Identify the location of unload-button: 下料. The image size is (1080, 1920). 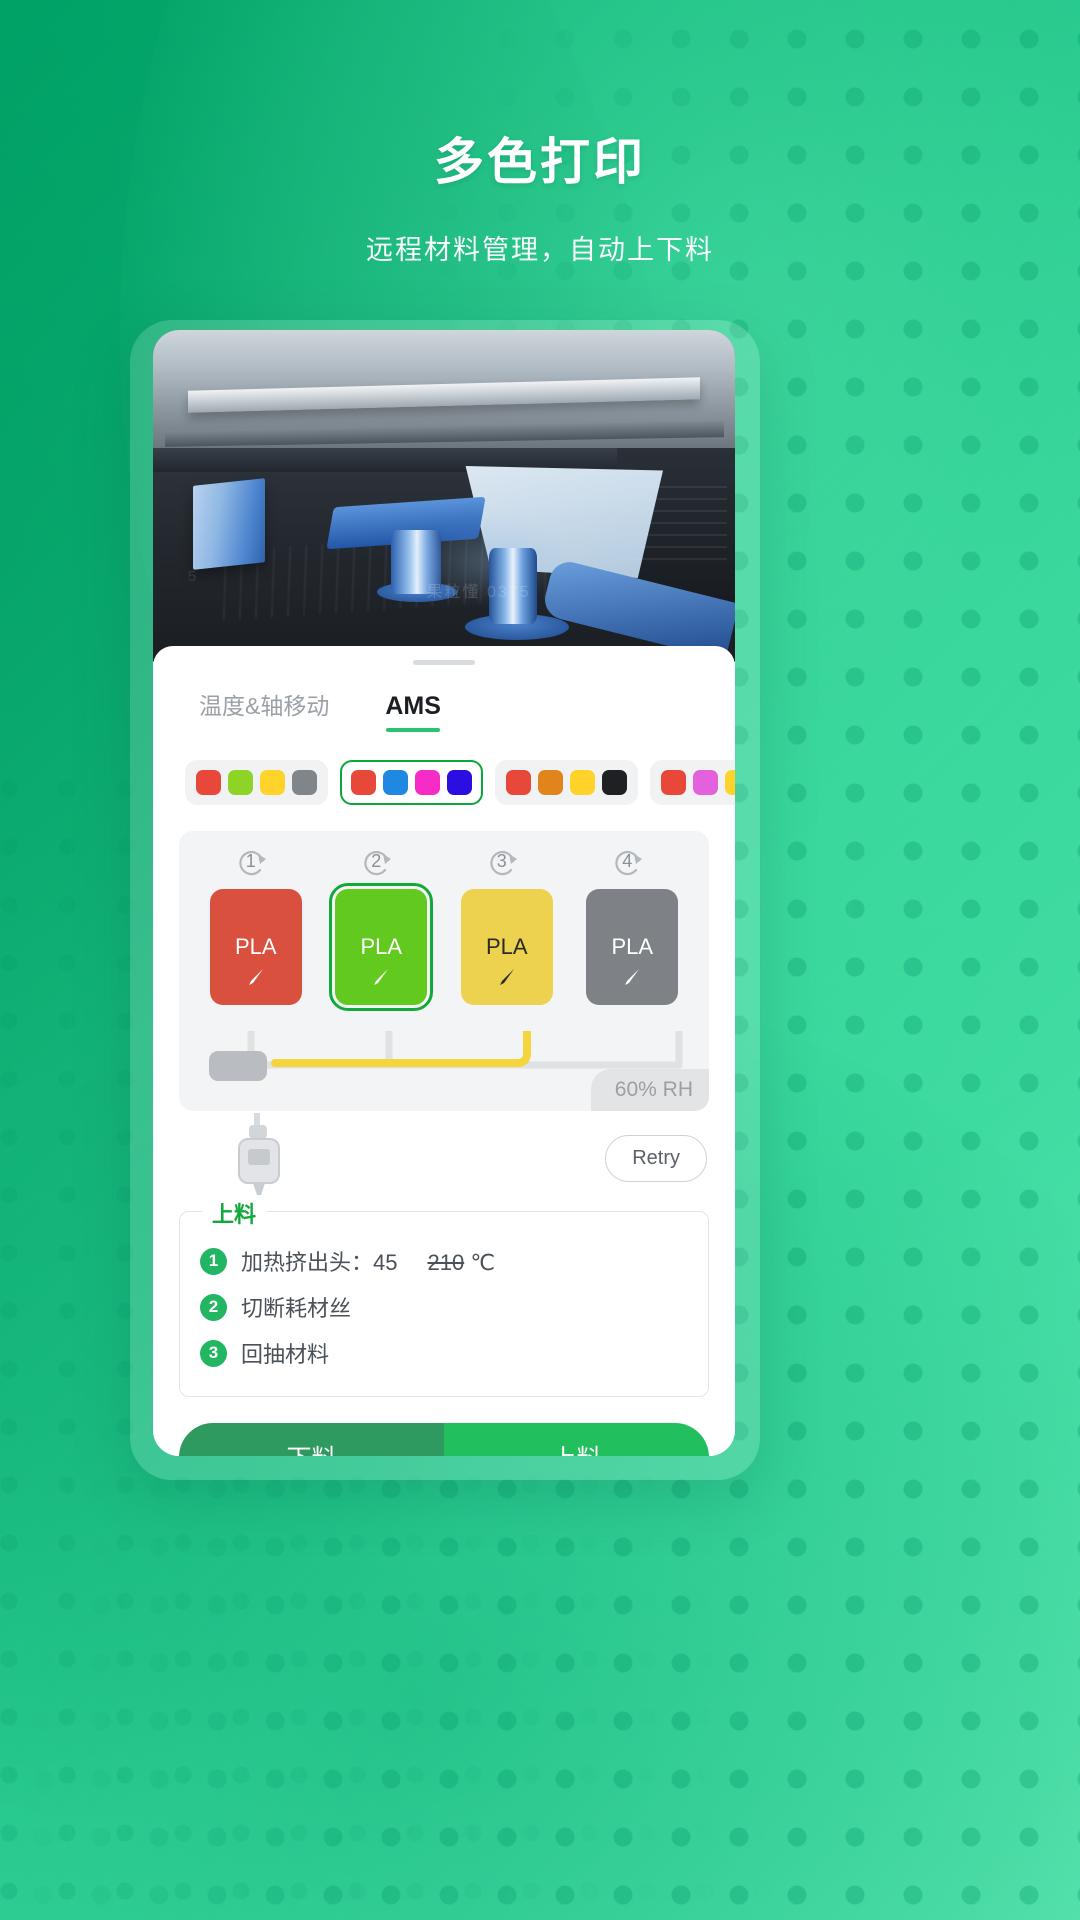
(311, 1439).